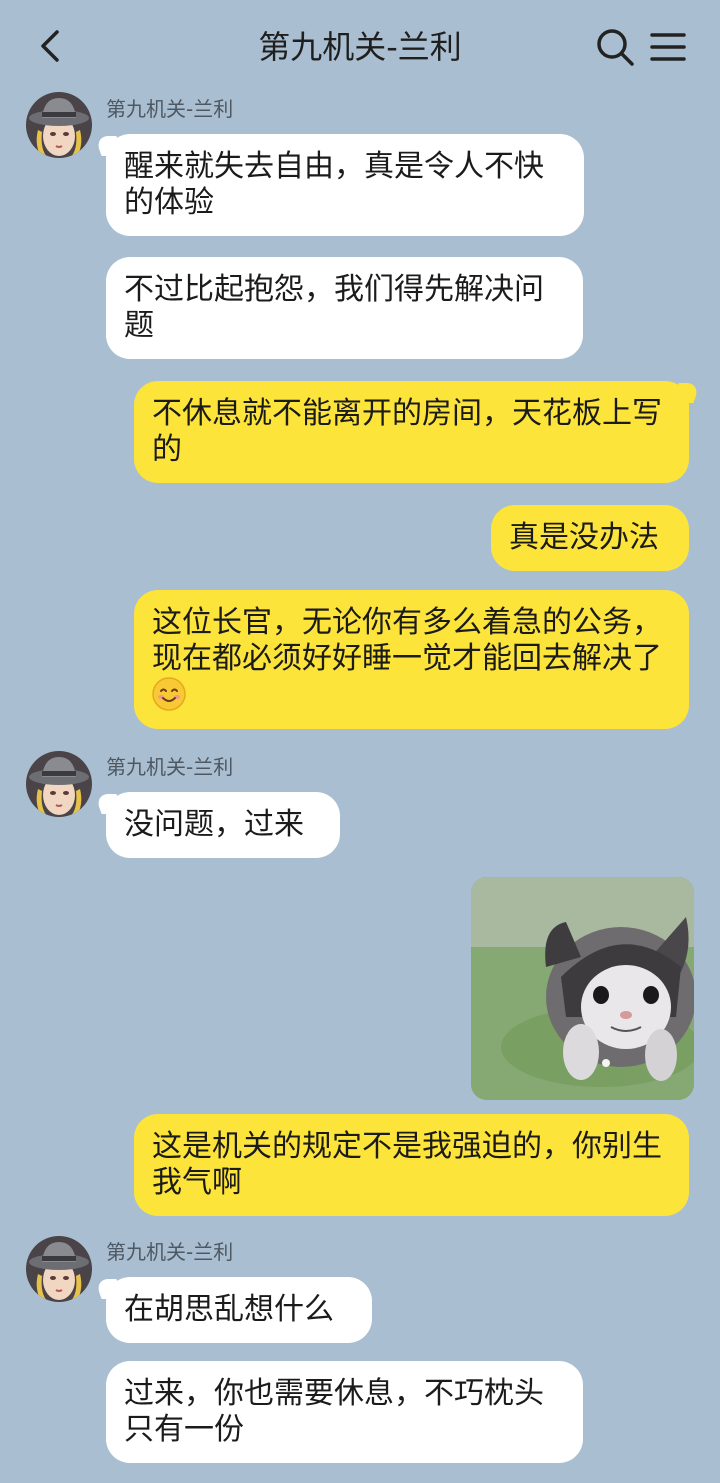 This screenshot has height=1483, width=720. Describe the element at coordinates (360, 48) in the screenshot. I see `chat-header: 第九机关-兰利` at that location.